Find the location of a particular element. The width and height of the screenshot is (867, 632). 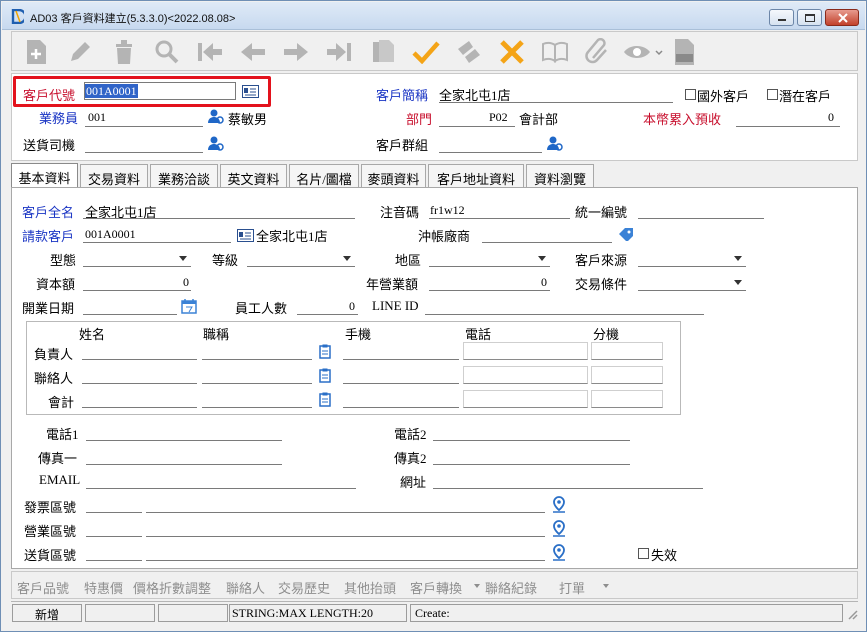

tab-addresses: 客戶地址資料 is located at coordinates (476, 176).